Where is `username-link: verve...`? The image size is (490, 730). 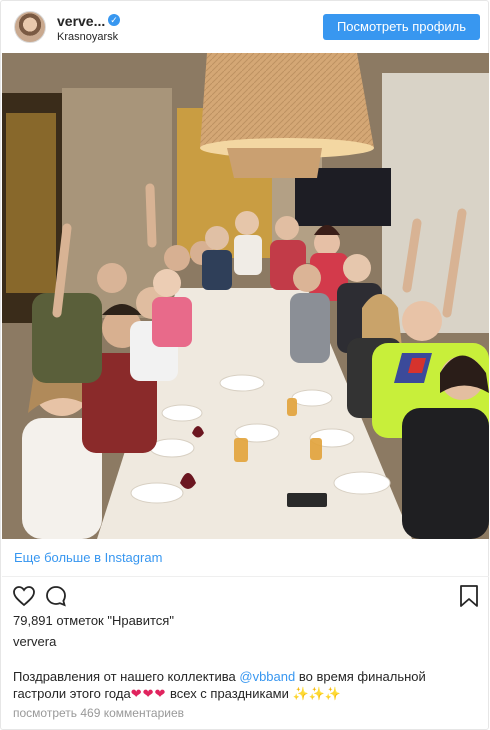 username-link: verve... is located at coordinates (81, 21).